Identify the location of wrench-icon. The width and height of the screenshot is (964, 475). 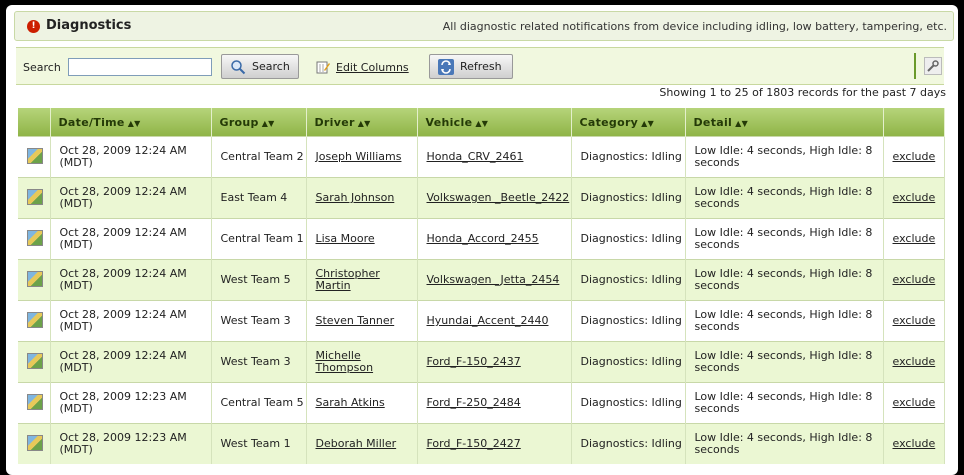
(933, 66).